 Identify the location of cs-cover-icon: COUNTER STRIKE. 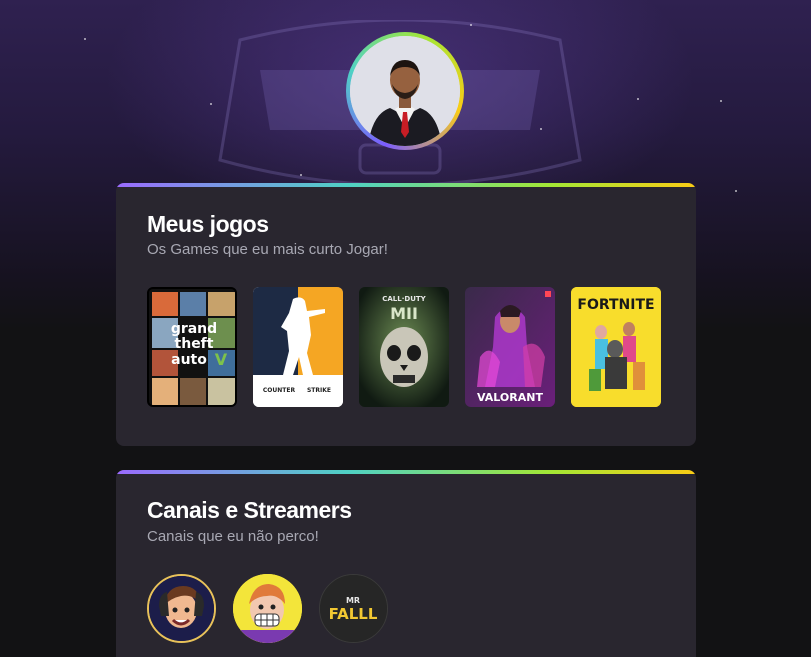
(298, 347).